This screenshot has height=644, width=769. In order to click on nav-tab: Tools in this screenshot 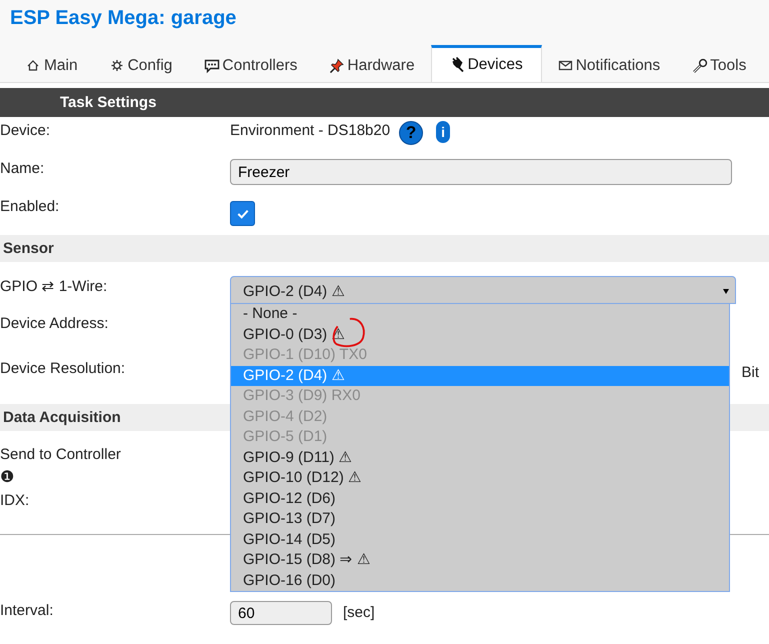, I will do `click(719, 63)`.